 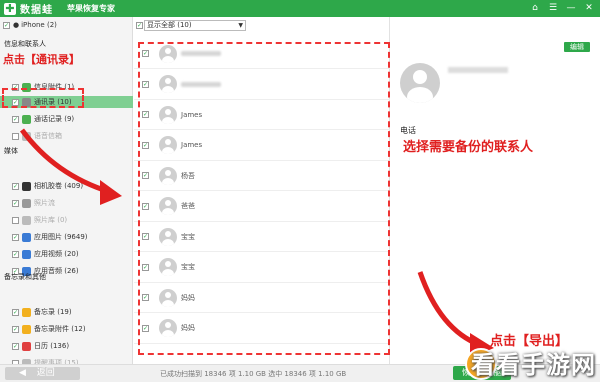 I want to click on category-item: 照片库 (0), so click(x=66, y=220).